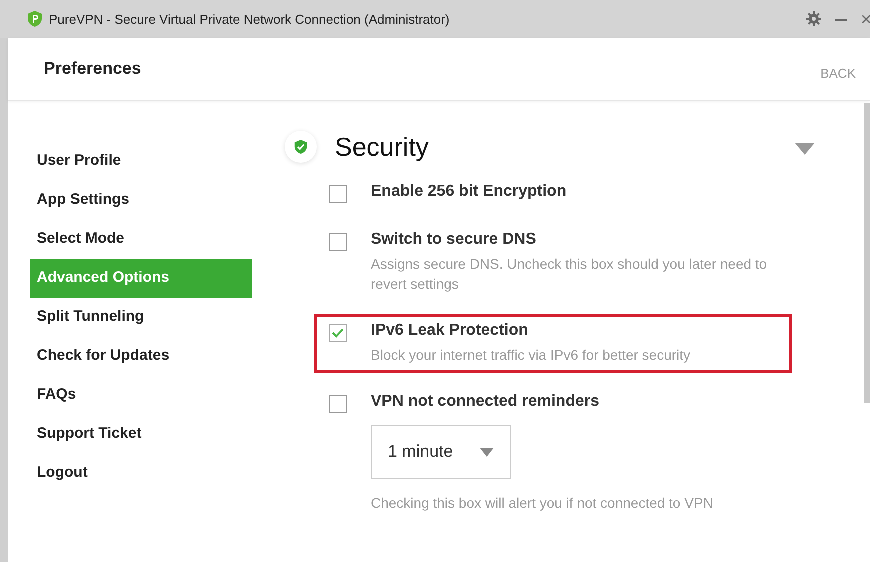 The height and width of the screenshot is (562, 870). I want to click on option-description: Assigns secure DNS. Uncheck this box should you later need to revert settings, so click(569, 274).